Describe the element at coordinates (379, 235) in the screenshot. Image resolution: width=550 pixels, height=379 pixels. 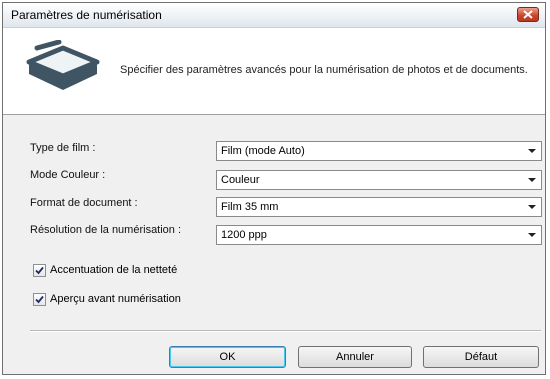
I see `scan-resolution-select: 1200 ppp` at that location.